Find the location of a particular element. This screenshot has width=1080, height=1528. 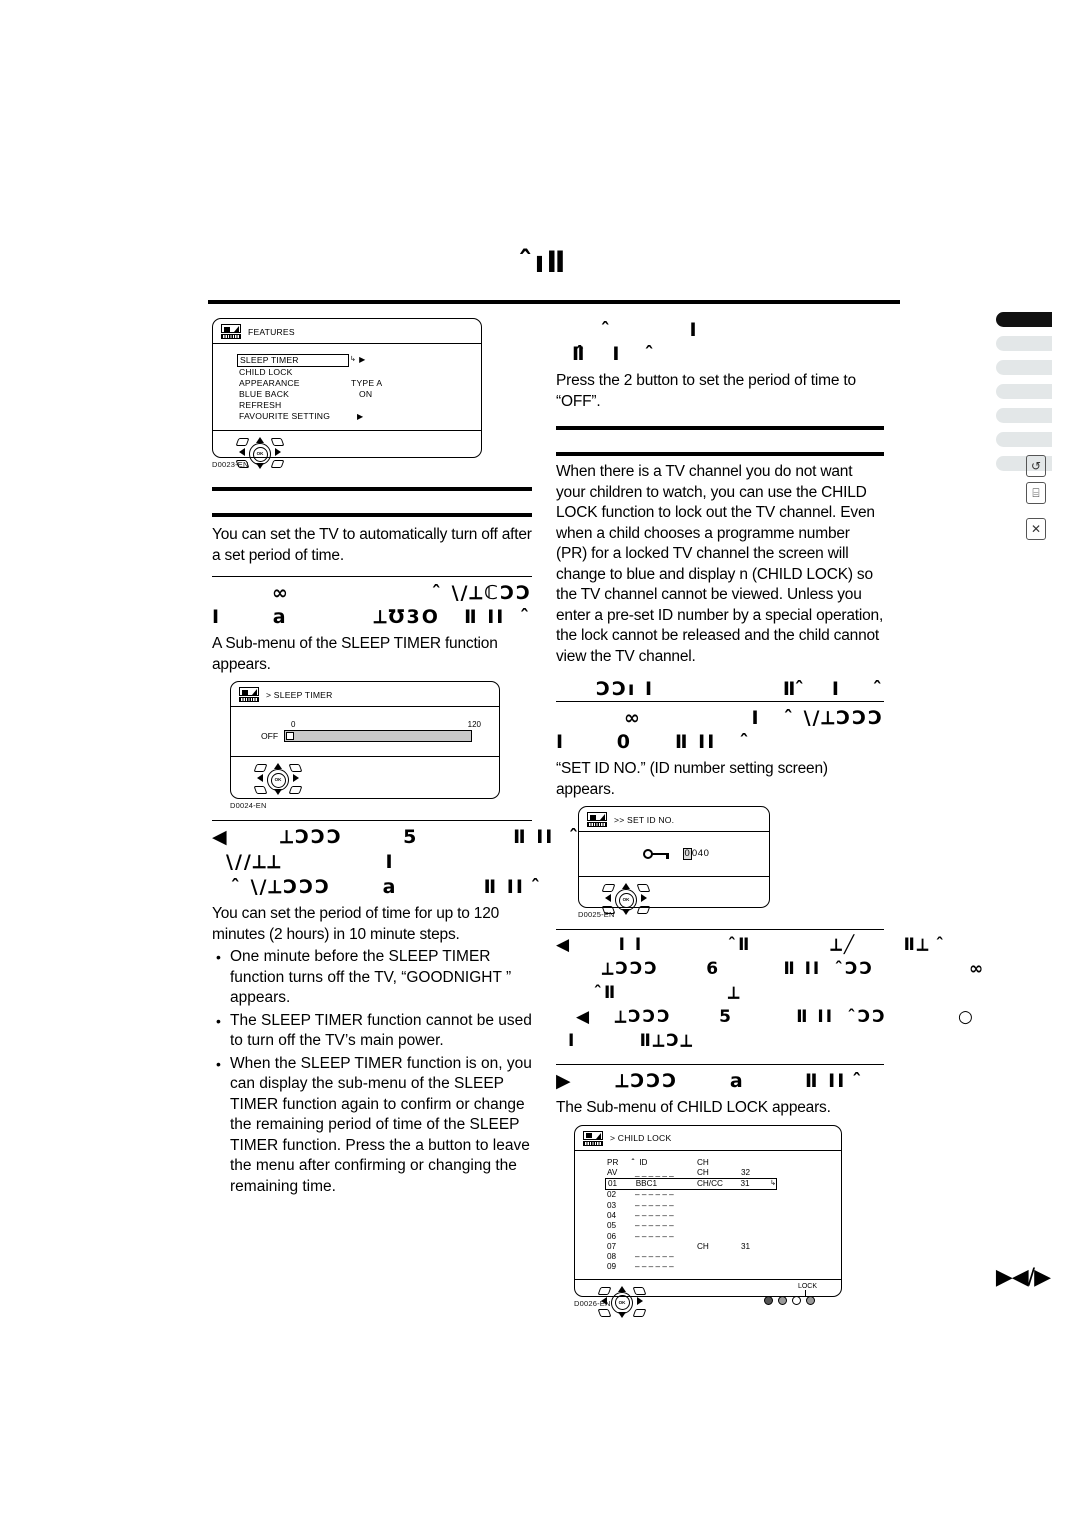

cell-ch: CH is located at coordinates (703, 1172).